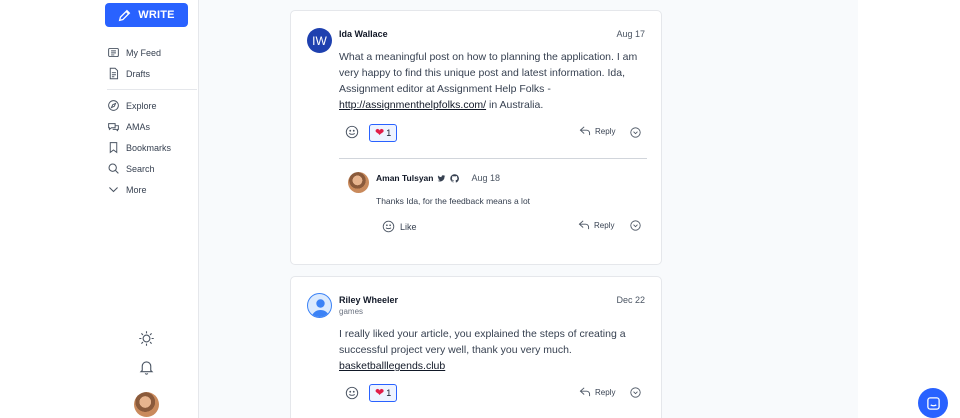  What do you see at coordinates (455, 178) in the screenshot?
I see `github-icon` at bounding box center [455, 178].